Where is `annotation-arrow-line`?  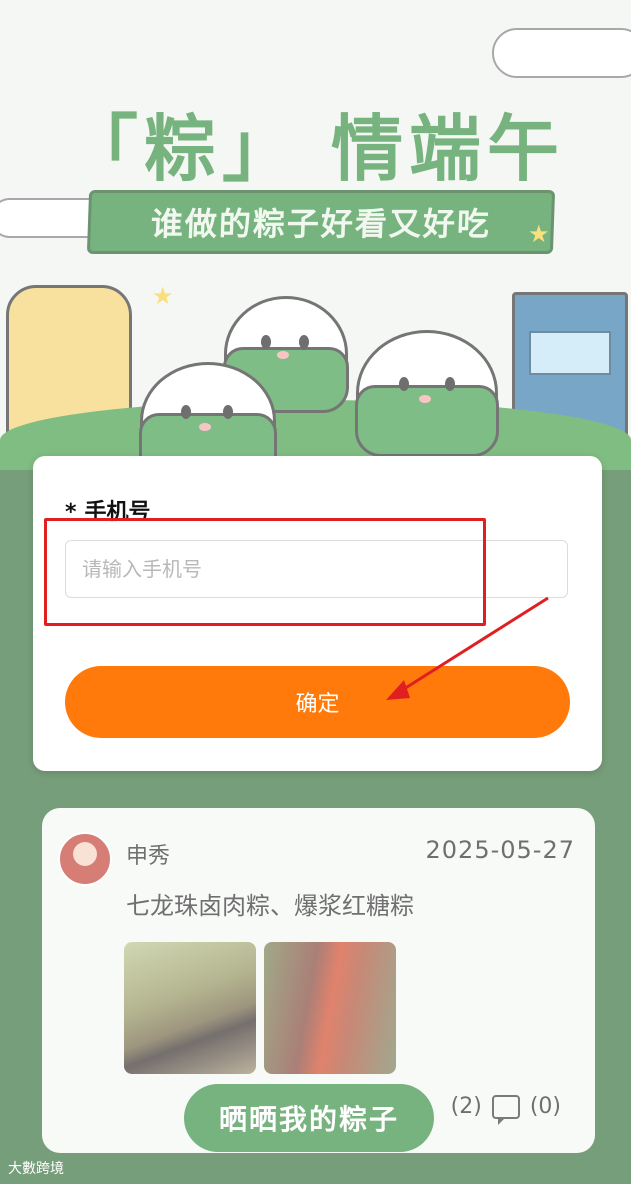
annotation-arrow-line is located at coordinates (472, 646).